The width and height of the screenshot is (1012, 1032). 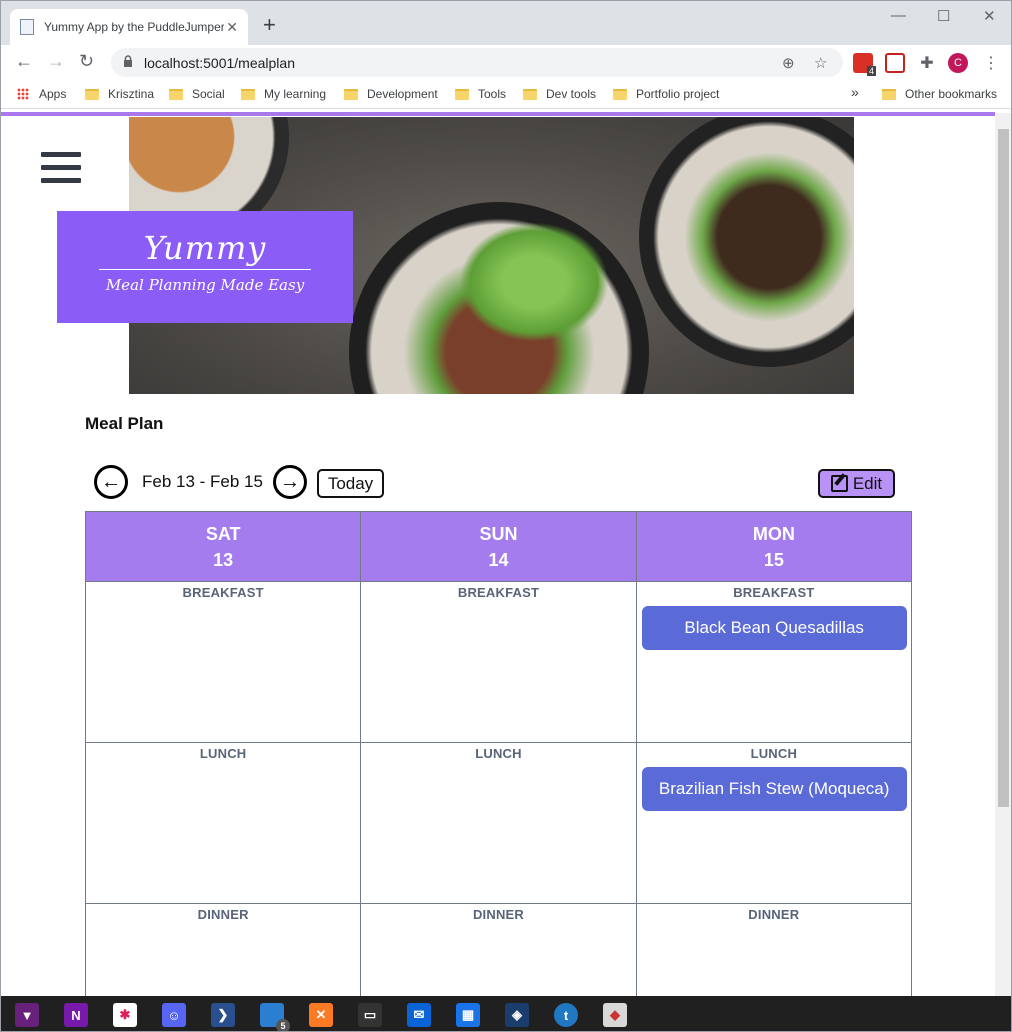 What do you see at coordinates (223, 1015) in the screenshot?
I see `powershell-icon: ❯` at bounding box center [223, 1015].